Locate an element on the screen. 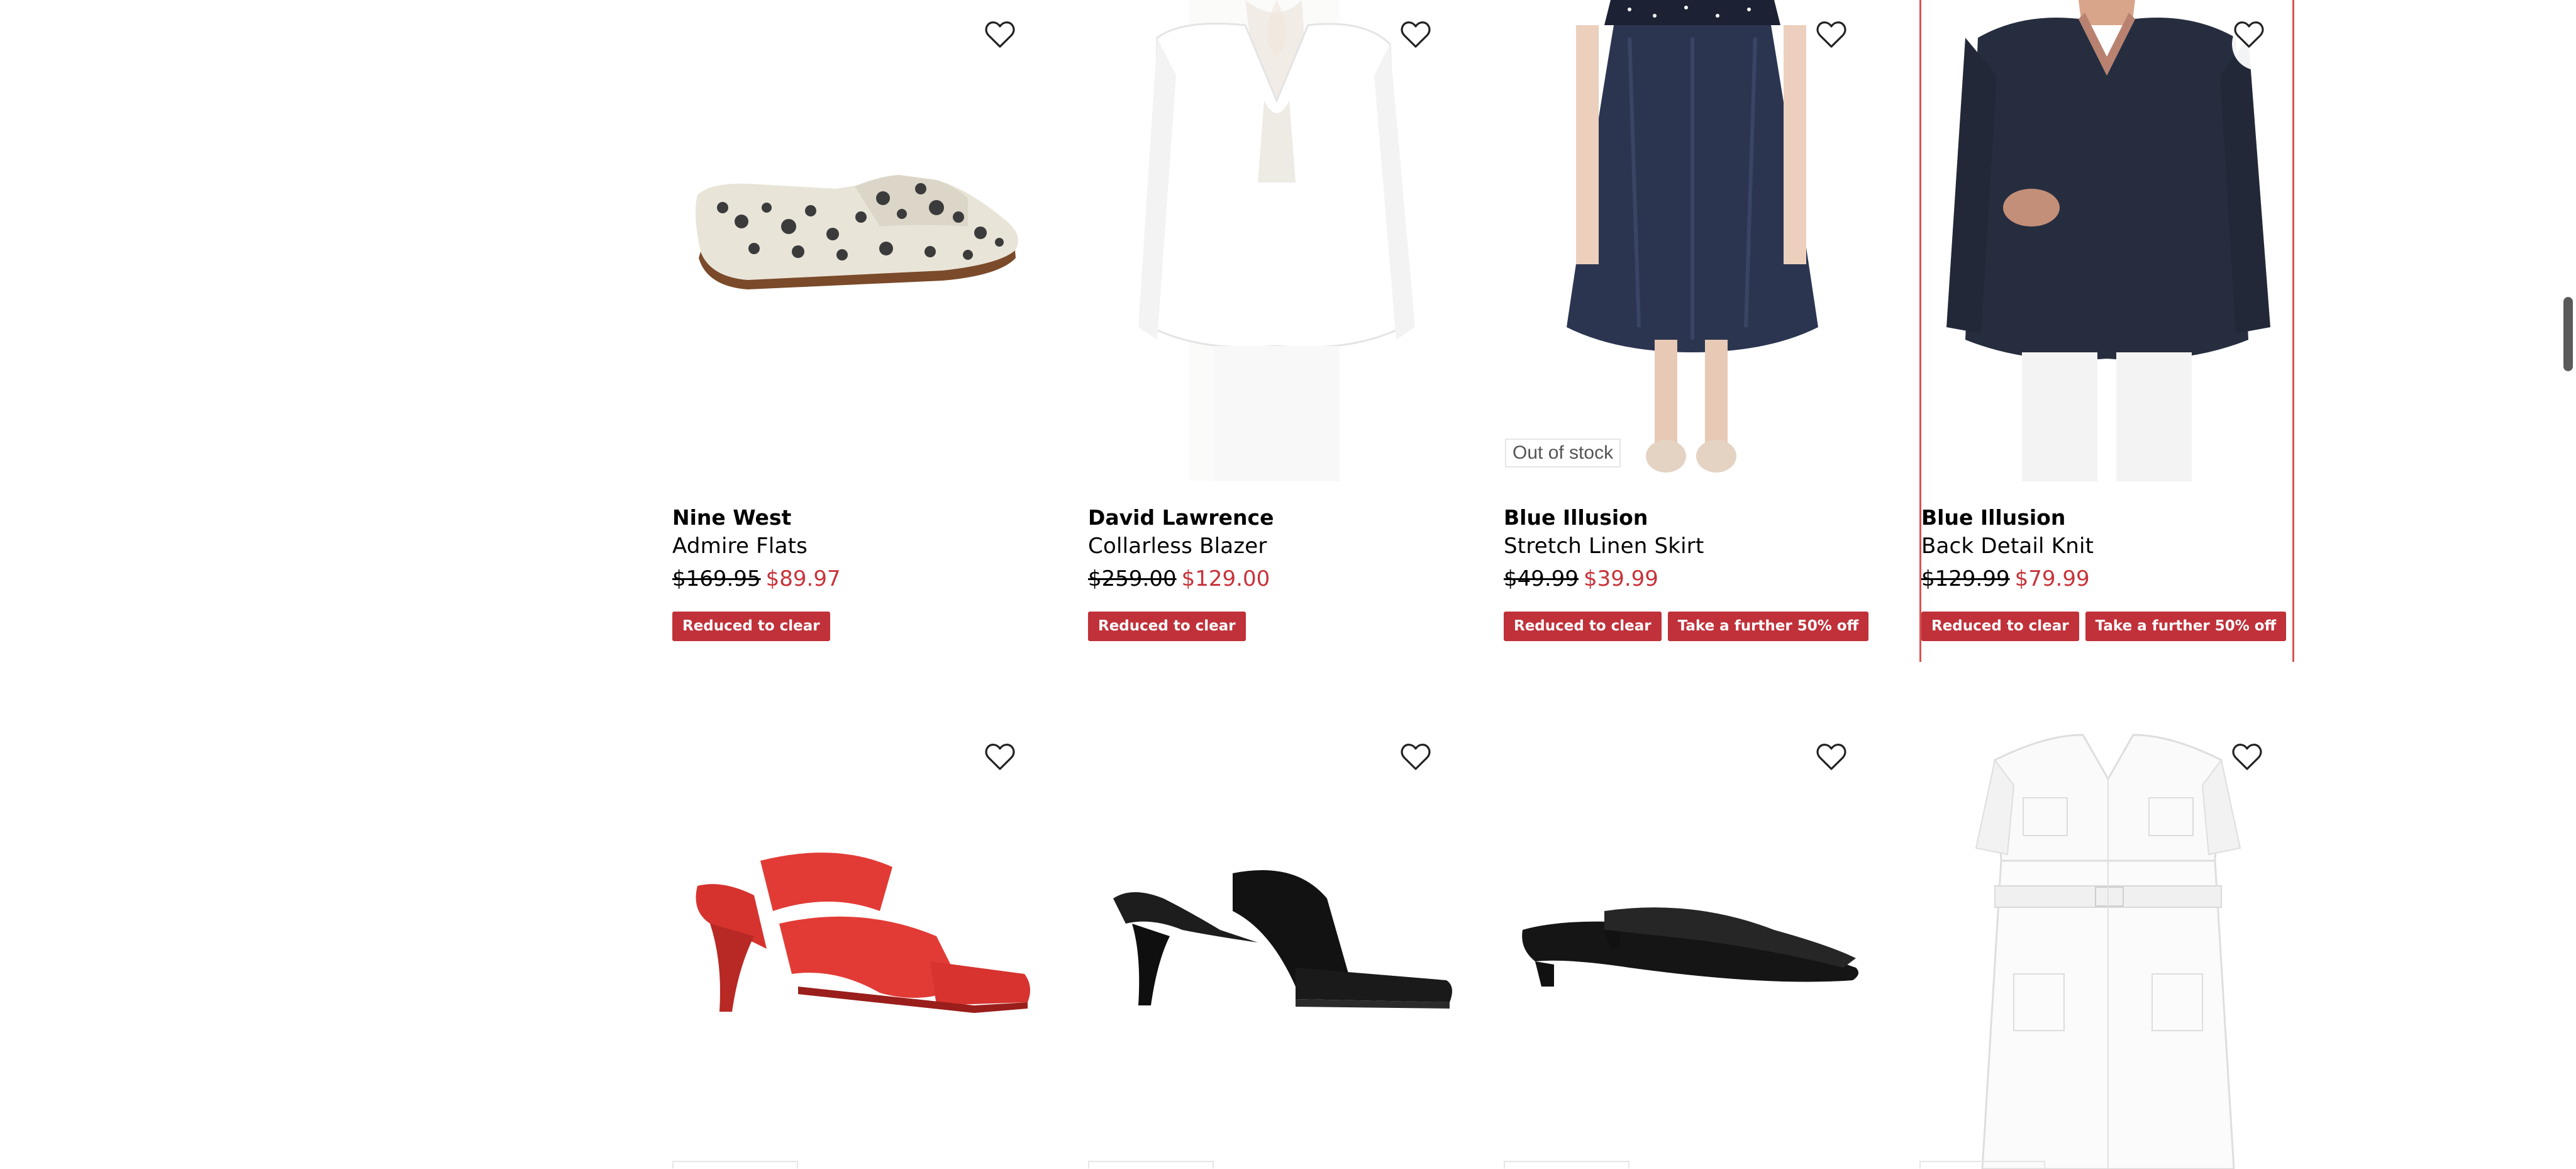  product-image-white-linen-dress is located at coordinates (2106, 946).